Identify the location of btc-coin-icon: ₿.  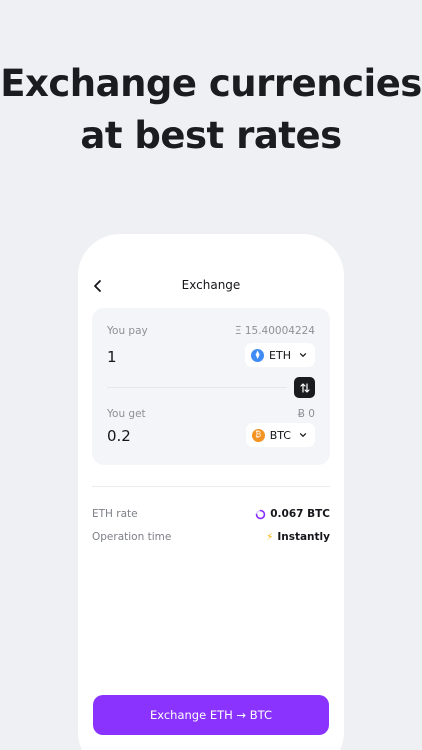
(258, 435).